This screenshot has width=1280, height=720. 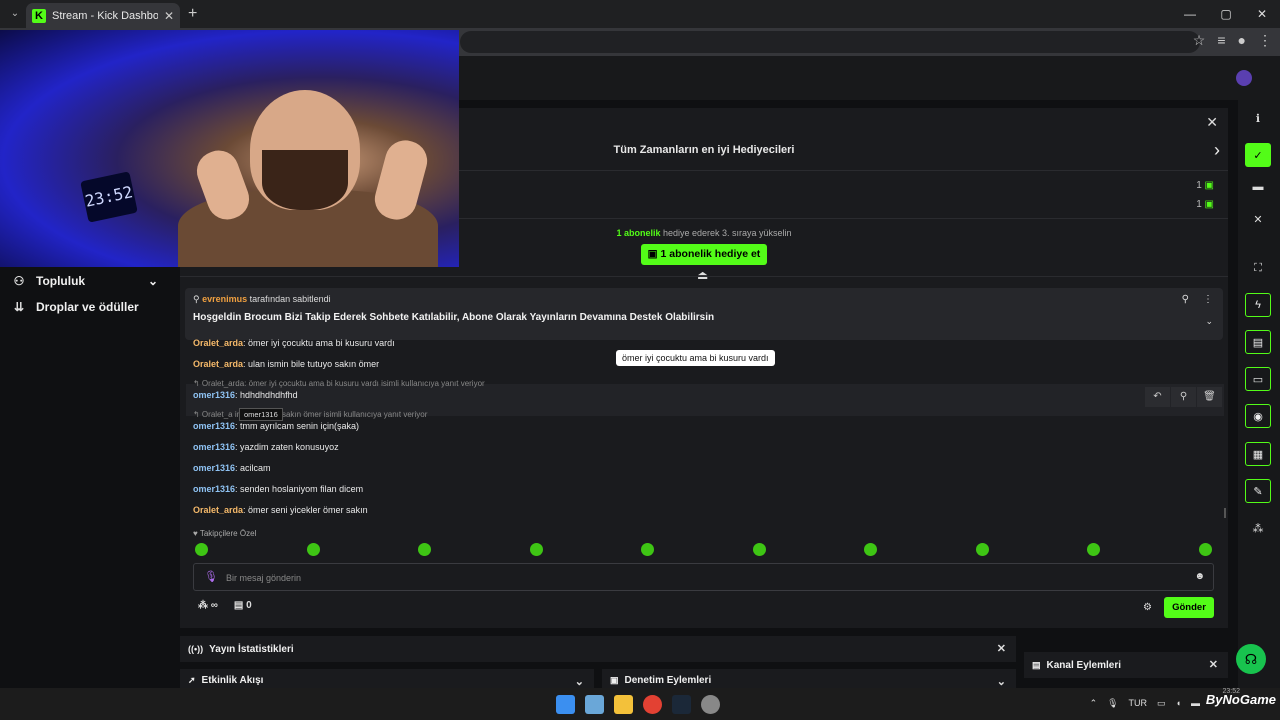 I want to click on unpin-icon: ⚲, so click(x=1185, y=299).